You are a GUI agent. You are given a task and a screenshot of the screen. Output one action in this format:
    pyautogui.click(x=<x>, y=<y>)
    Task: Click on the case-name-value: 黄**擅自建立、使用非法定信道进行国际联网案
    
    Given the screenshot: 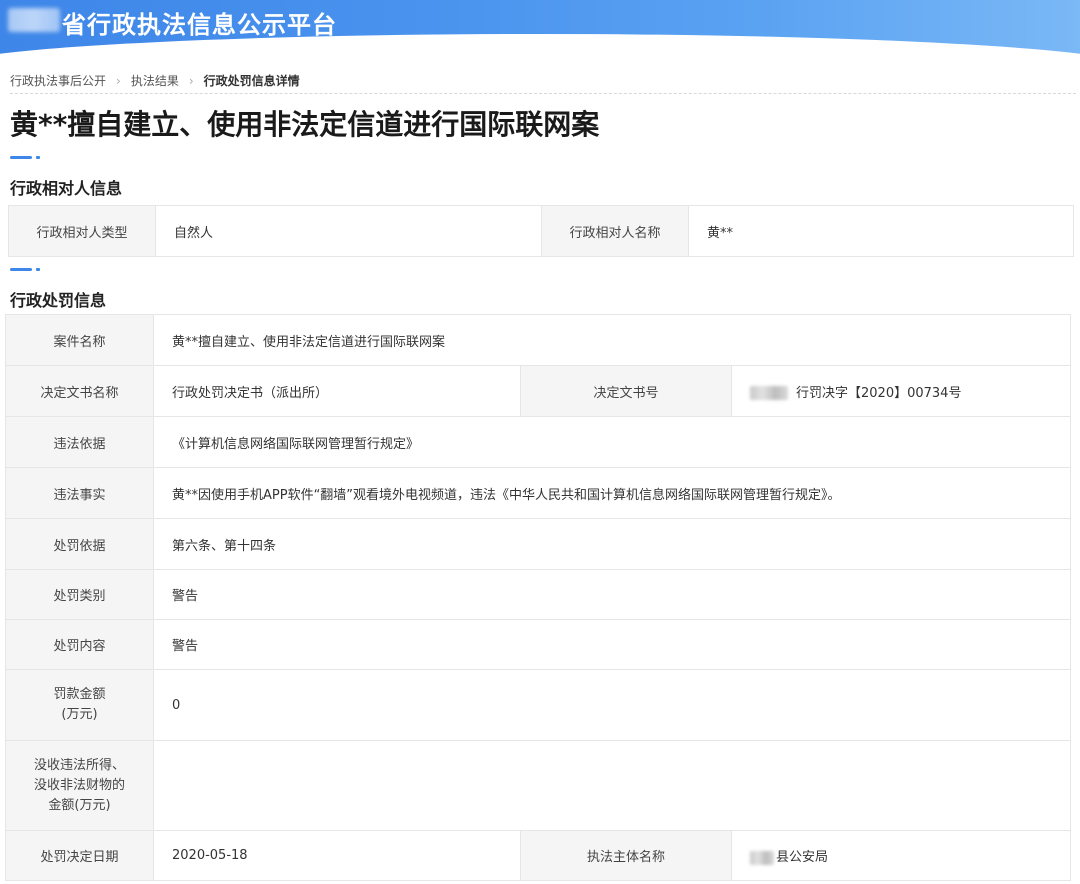 What is the action you would take?
    pyautogui.click(x=612, y=340)
    